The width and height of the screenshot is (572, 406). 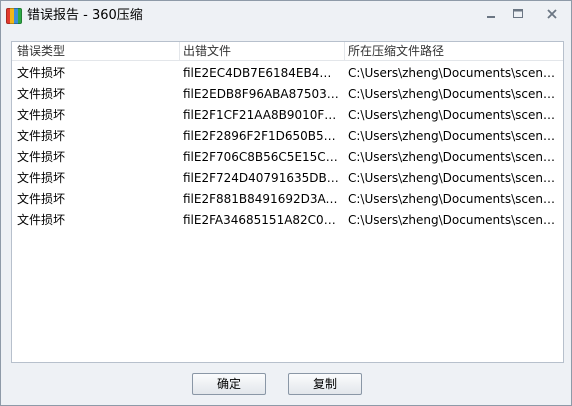 I want to click on window-title: 错误报告 - 360压缩, so click(x=85, y=15).